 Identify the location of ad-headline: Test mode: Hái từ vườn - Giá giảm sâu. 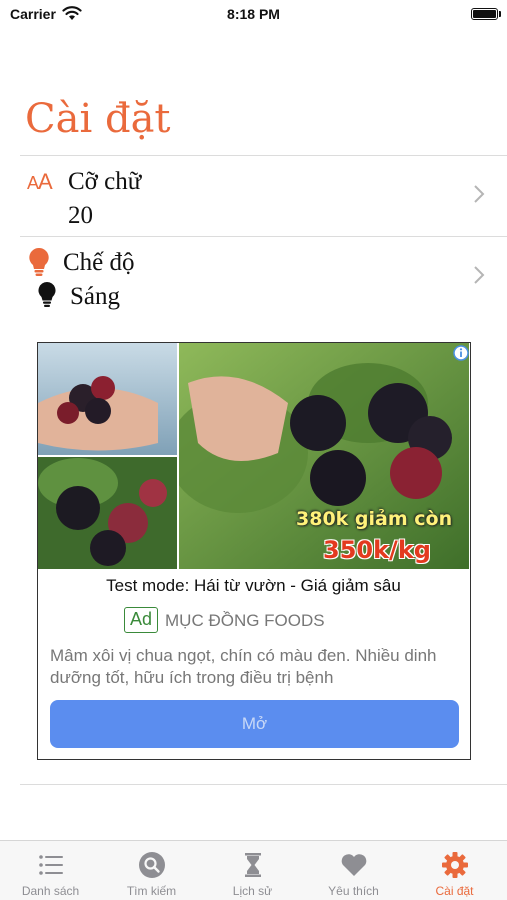
(253, 586).